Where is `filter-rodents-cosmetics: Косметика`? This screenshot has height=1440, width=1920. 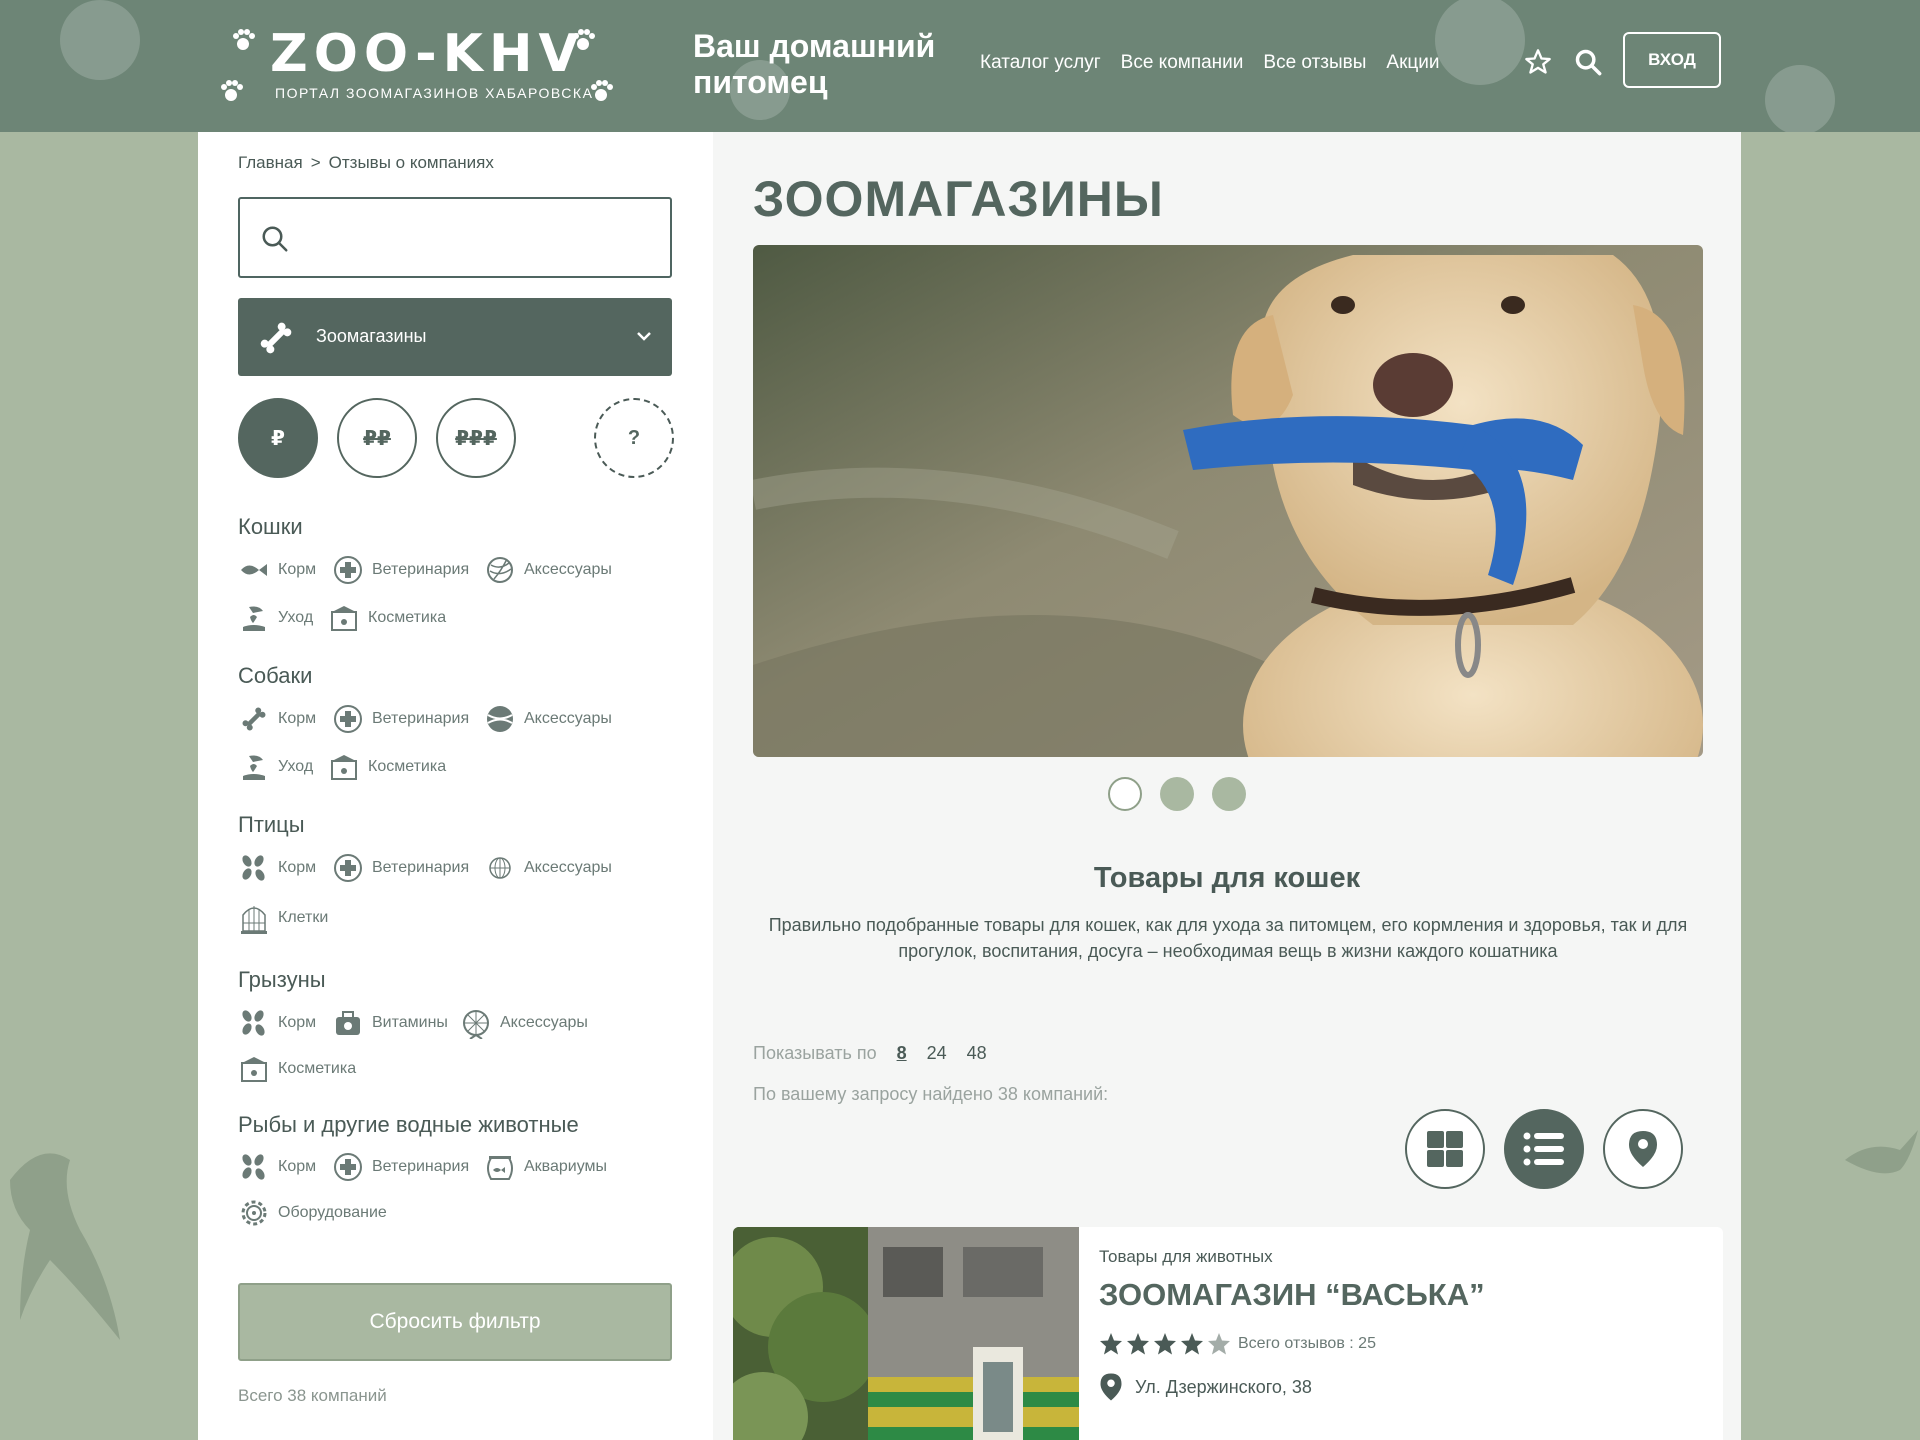
filter-rodents-cosmetics: Косметика is located at coordinates (297, 1069).